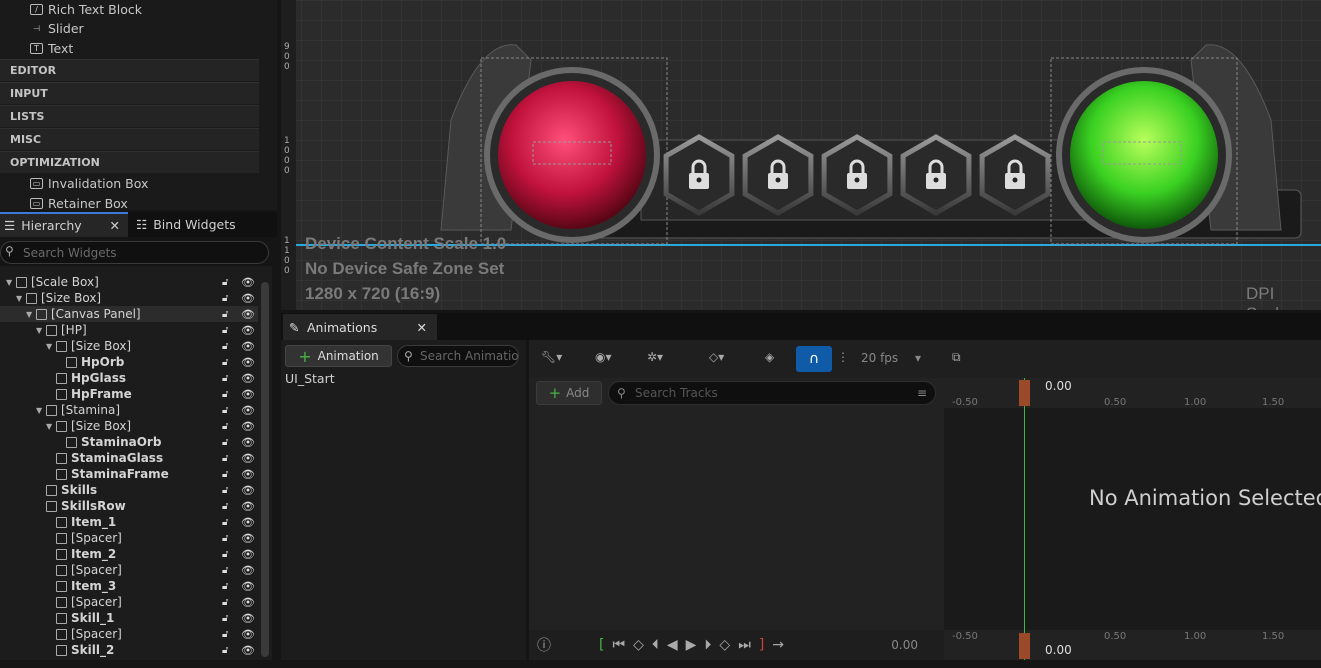 The image size is (1321, 668). Describe the element at coordinates (879, 358) in the screenshot. I see `fps-dropdown: 20 fps` at that location.